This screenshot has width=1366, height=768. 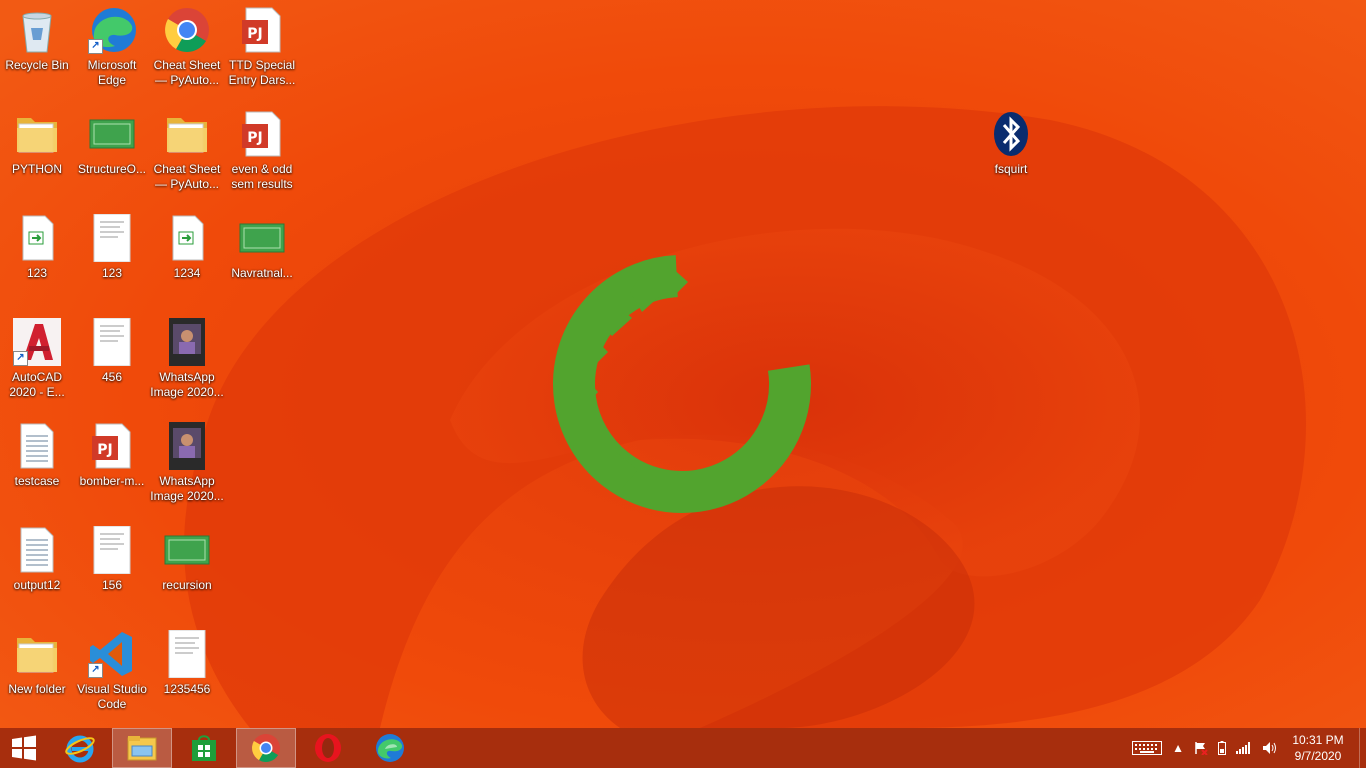 What do you see at coordinates (112, 72) in the screenshot?
I see `desktop-icon-label: Microsoft Edge` at bounding box center [112, 72].